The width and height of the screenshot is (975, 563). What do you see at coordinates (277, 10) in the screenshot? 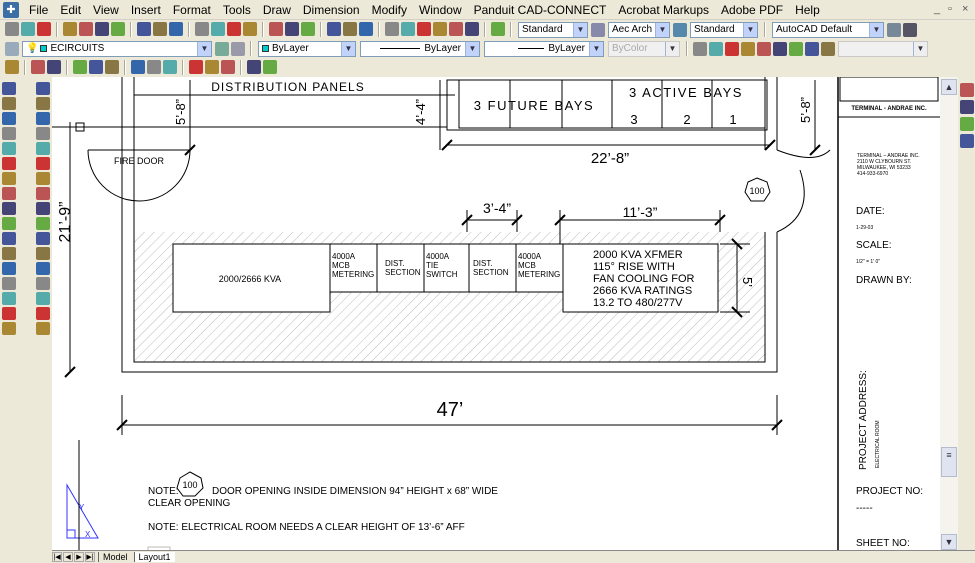
I see `menu-draw: Draw` at bounding box center [277, 10].